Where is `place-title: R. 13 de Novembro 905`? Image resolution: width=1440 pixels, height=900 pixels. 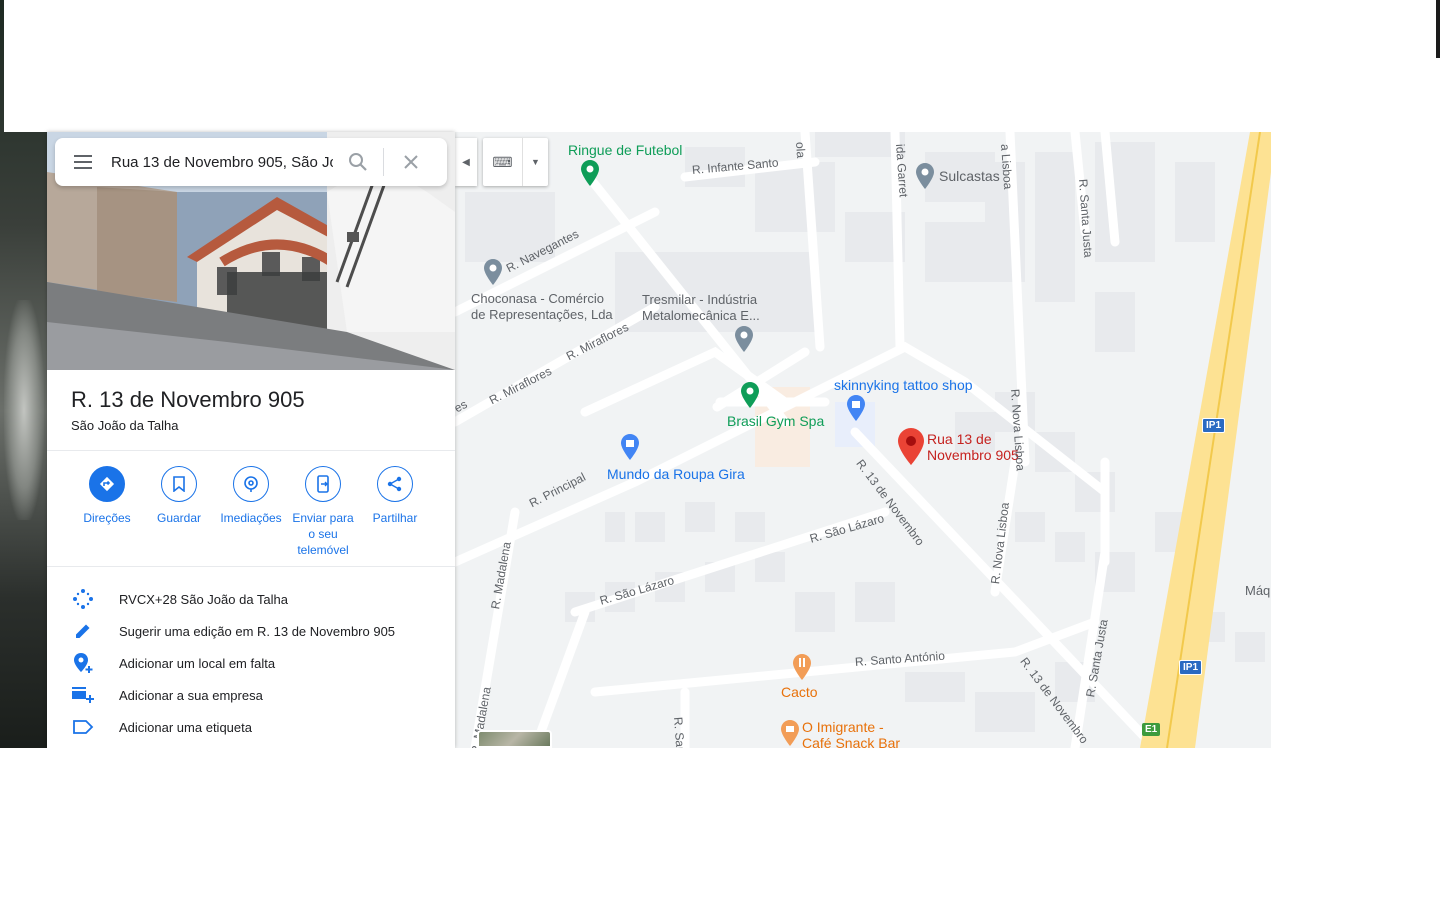 place-title: R. 13 de Novembro 905 is located at coordinates (188, 399).